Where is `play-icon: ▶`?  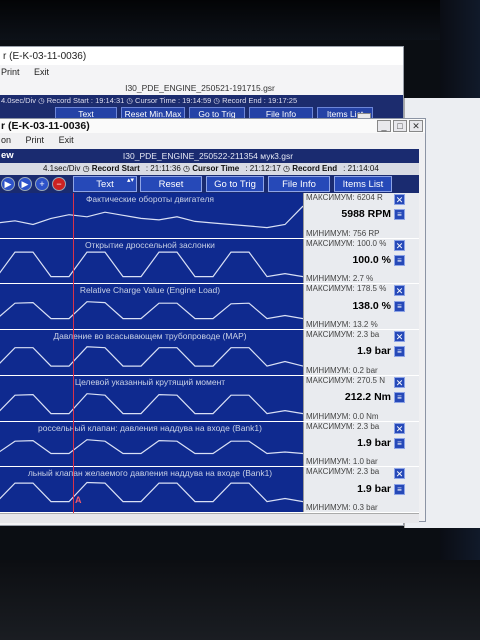
play-icon: ▶ is located at coordinates (8, 184).